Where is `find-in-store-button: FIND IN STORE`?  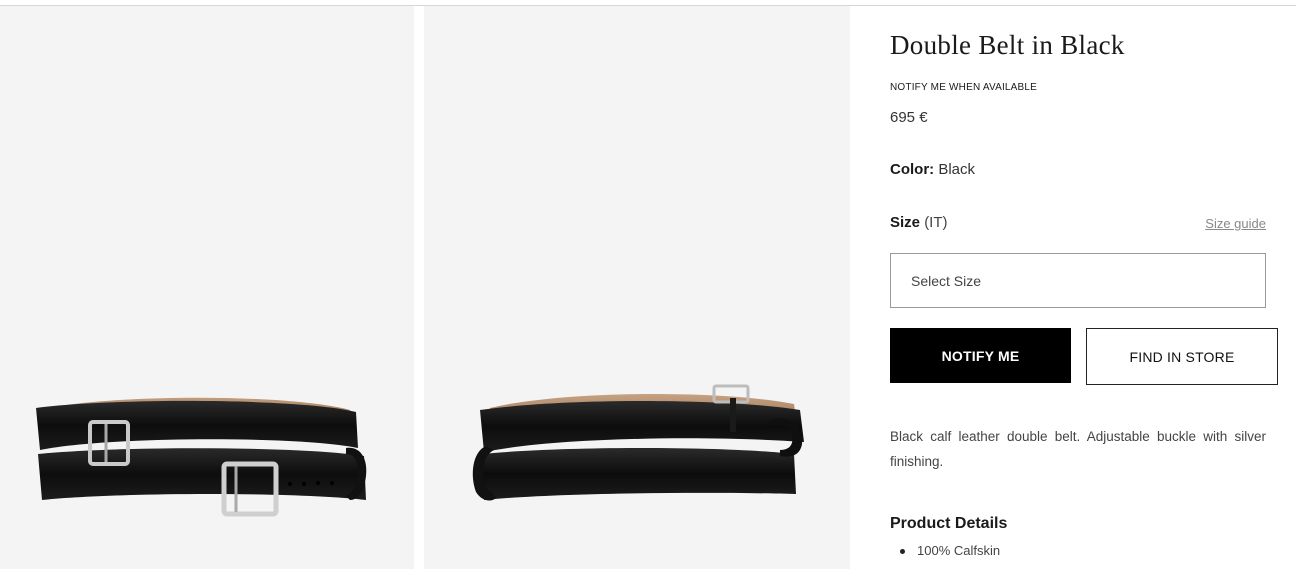 find-in-store-button: FIND IN STORE is located at coordinates (1182, 356).